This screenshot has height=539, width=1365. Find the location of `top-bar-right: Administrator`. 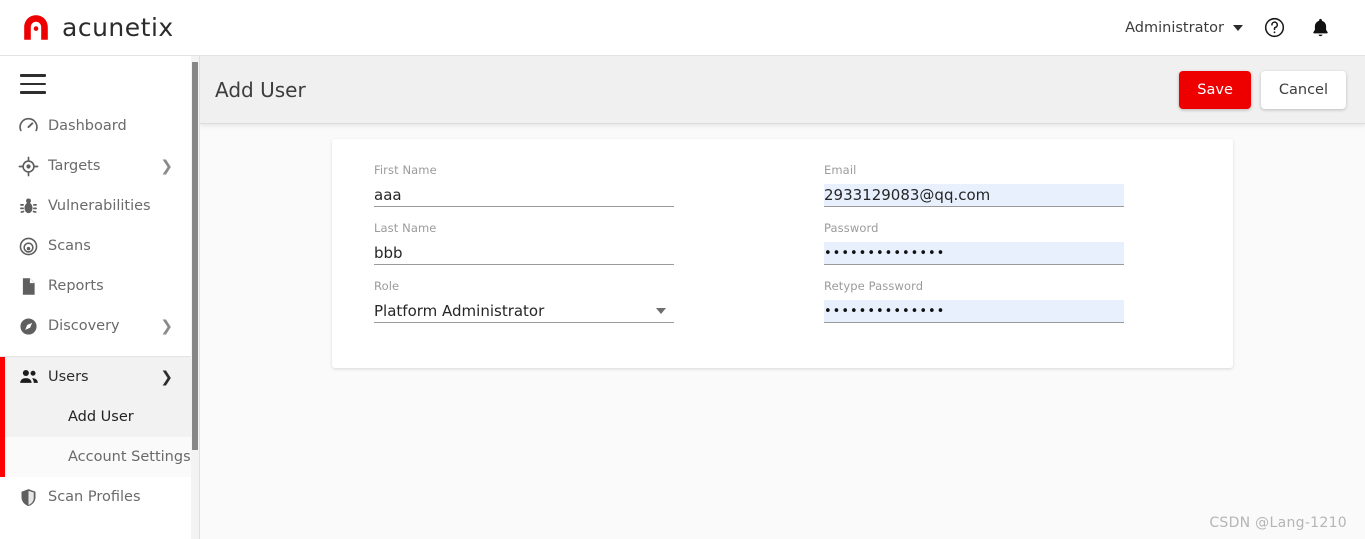

top-bar-right: Administrator is located at coordinates (1230, 28).